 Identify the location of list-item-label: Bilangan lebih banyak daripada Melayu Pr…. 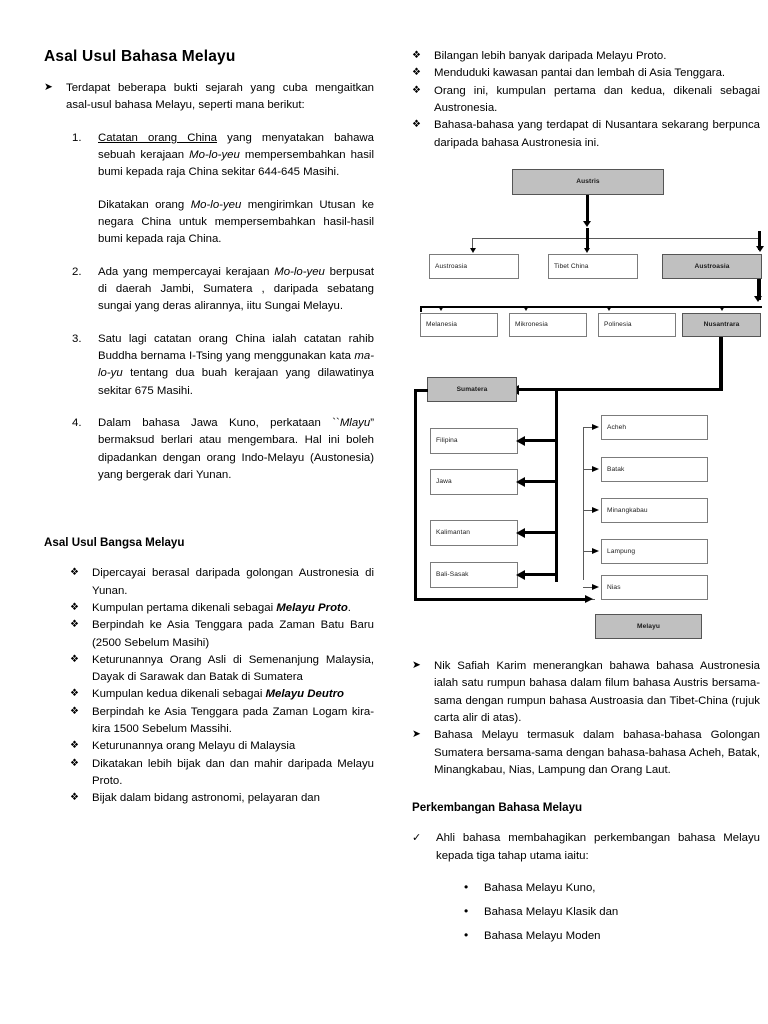
(550, 56).